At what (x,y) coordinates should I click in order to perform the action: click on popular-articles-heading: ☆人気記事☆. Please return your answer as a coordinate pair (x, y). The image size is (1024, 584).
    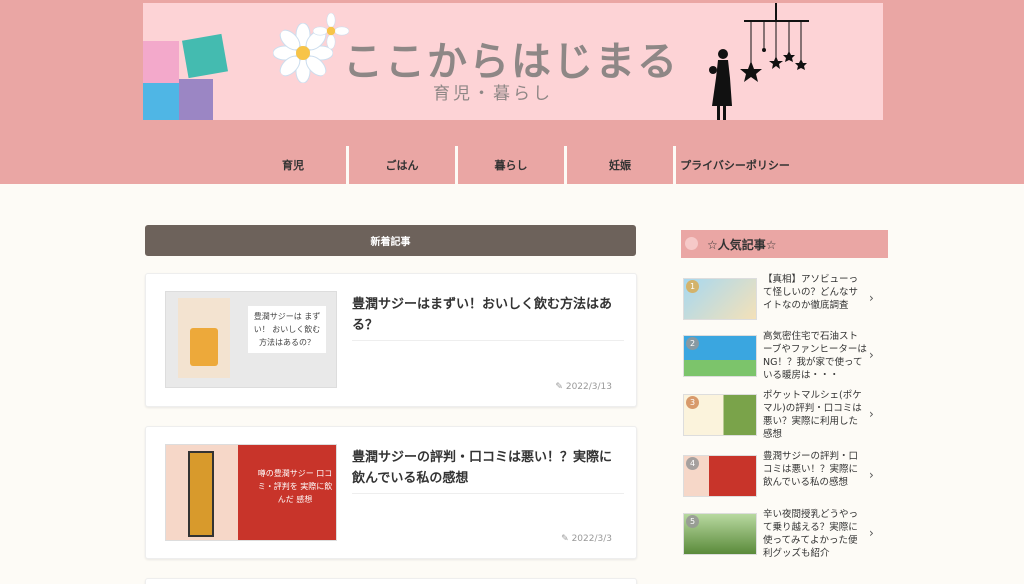
    Looking at the image, I should click on (784, 244).